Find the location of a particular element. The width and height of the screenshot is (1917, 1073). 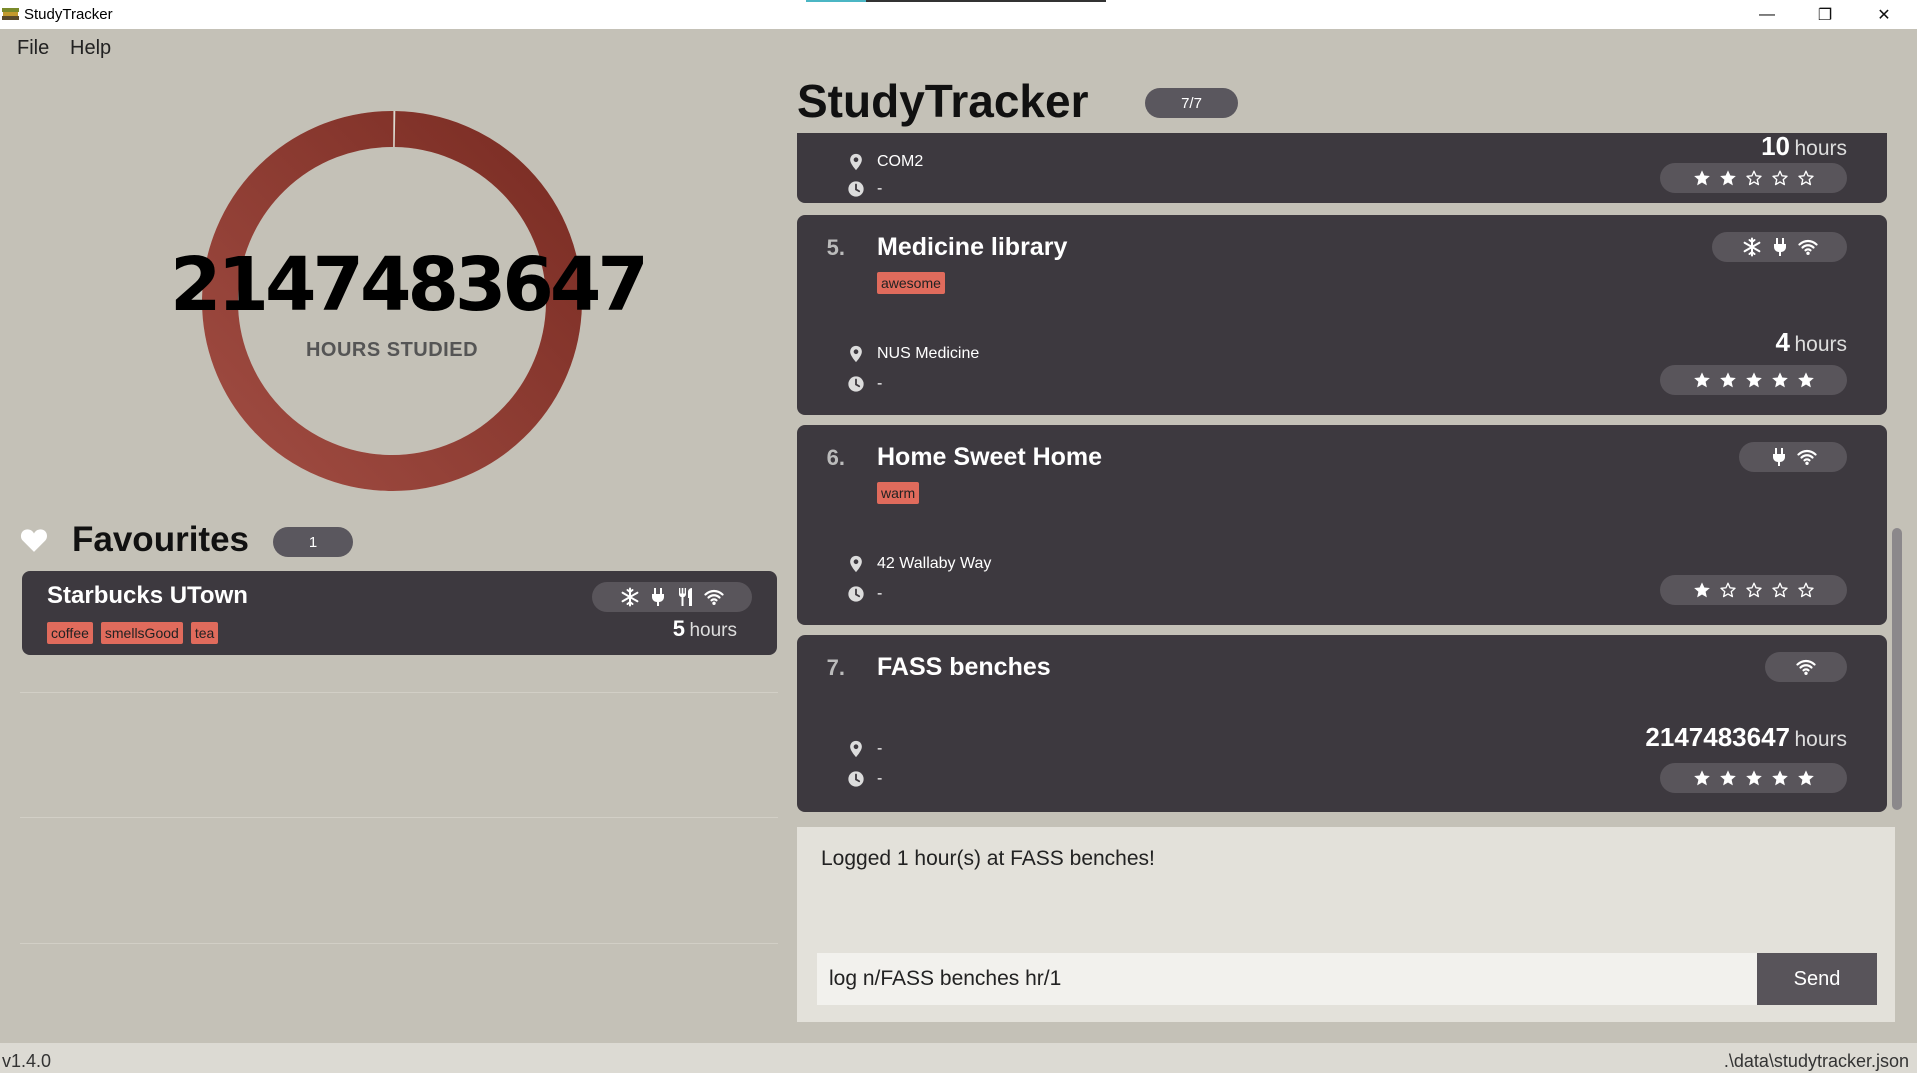

data-file-path: .\data\studytracker.json is located at coordinates (1816, 1061).